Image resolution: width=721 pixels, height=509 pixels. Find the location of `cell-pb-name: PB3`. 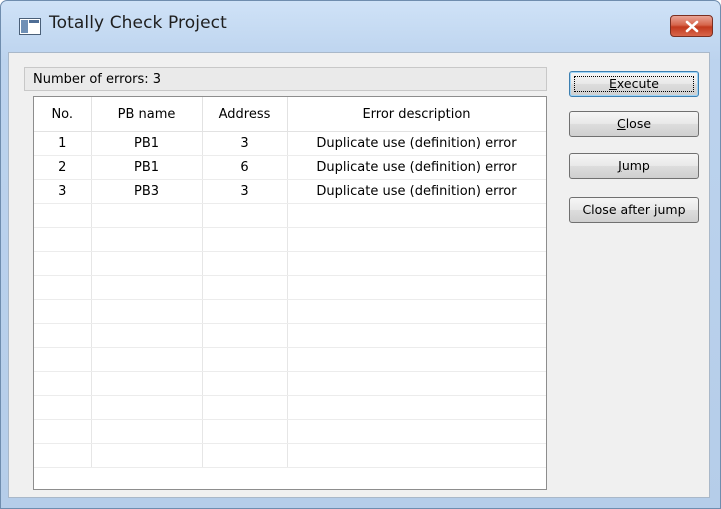

cell-pb-name: PB3 is located at coordinates (147, 191).